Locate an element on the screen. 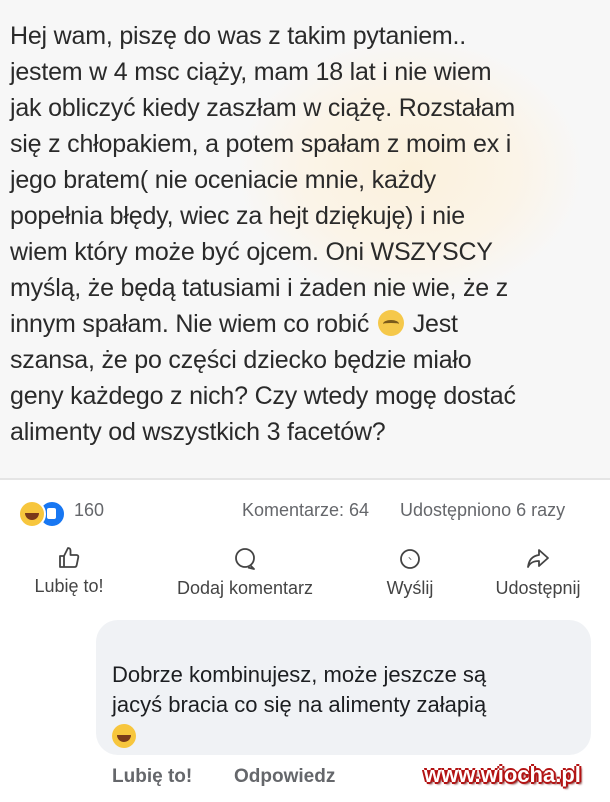  comment-line: jacyś bracia co się na alimenty załapią is located at coordinates (299, 704).